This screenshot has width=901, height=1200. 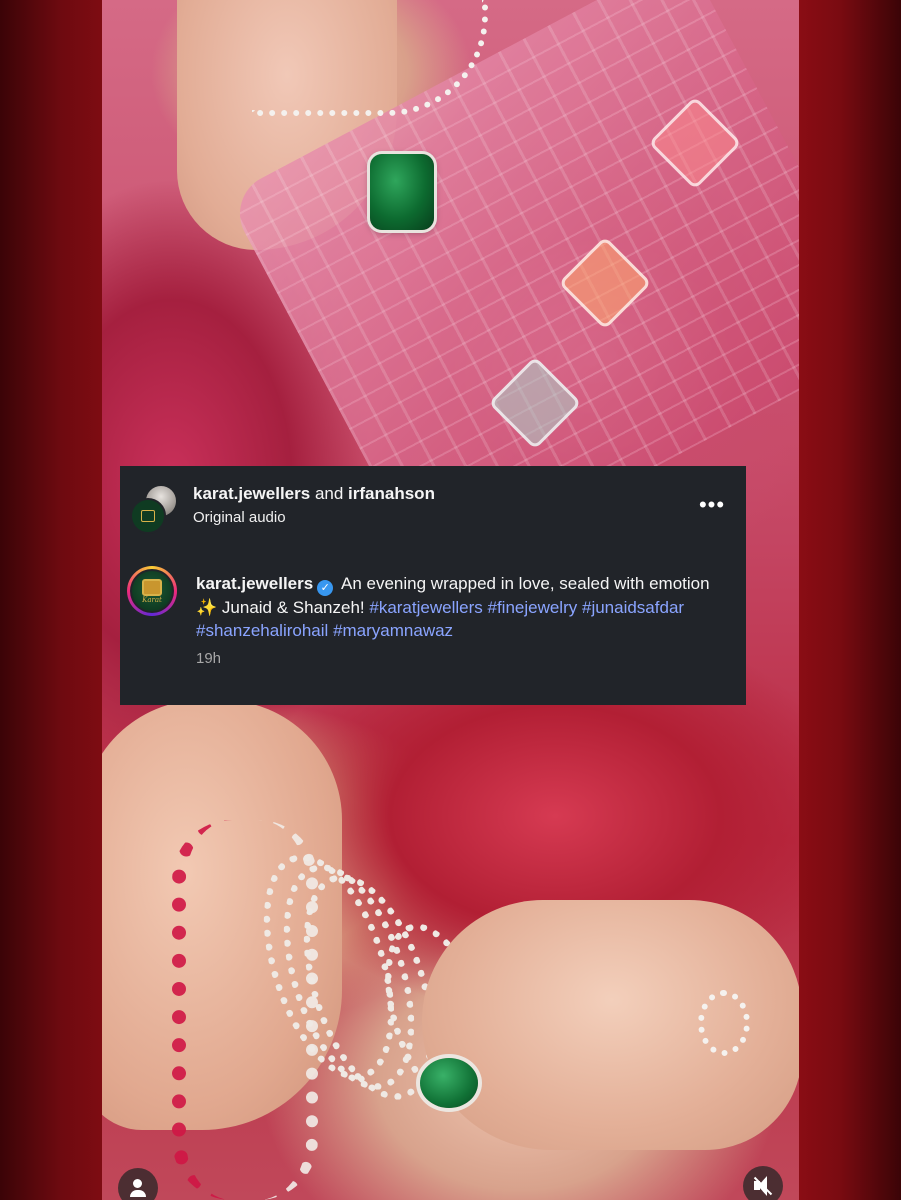 I want to click on tagged-people-button, so click(x=138, y=1184).